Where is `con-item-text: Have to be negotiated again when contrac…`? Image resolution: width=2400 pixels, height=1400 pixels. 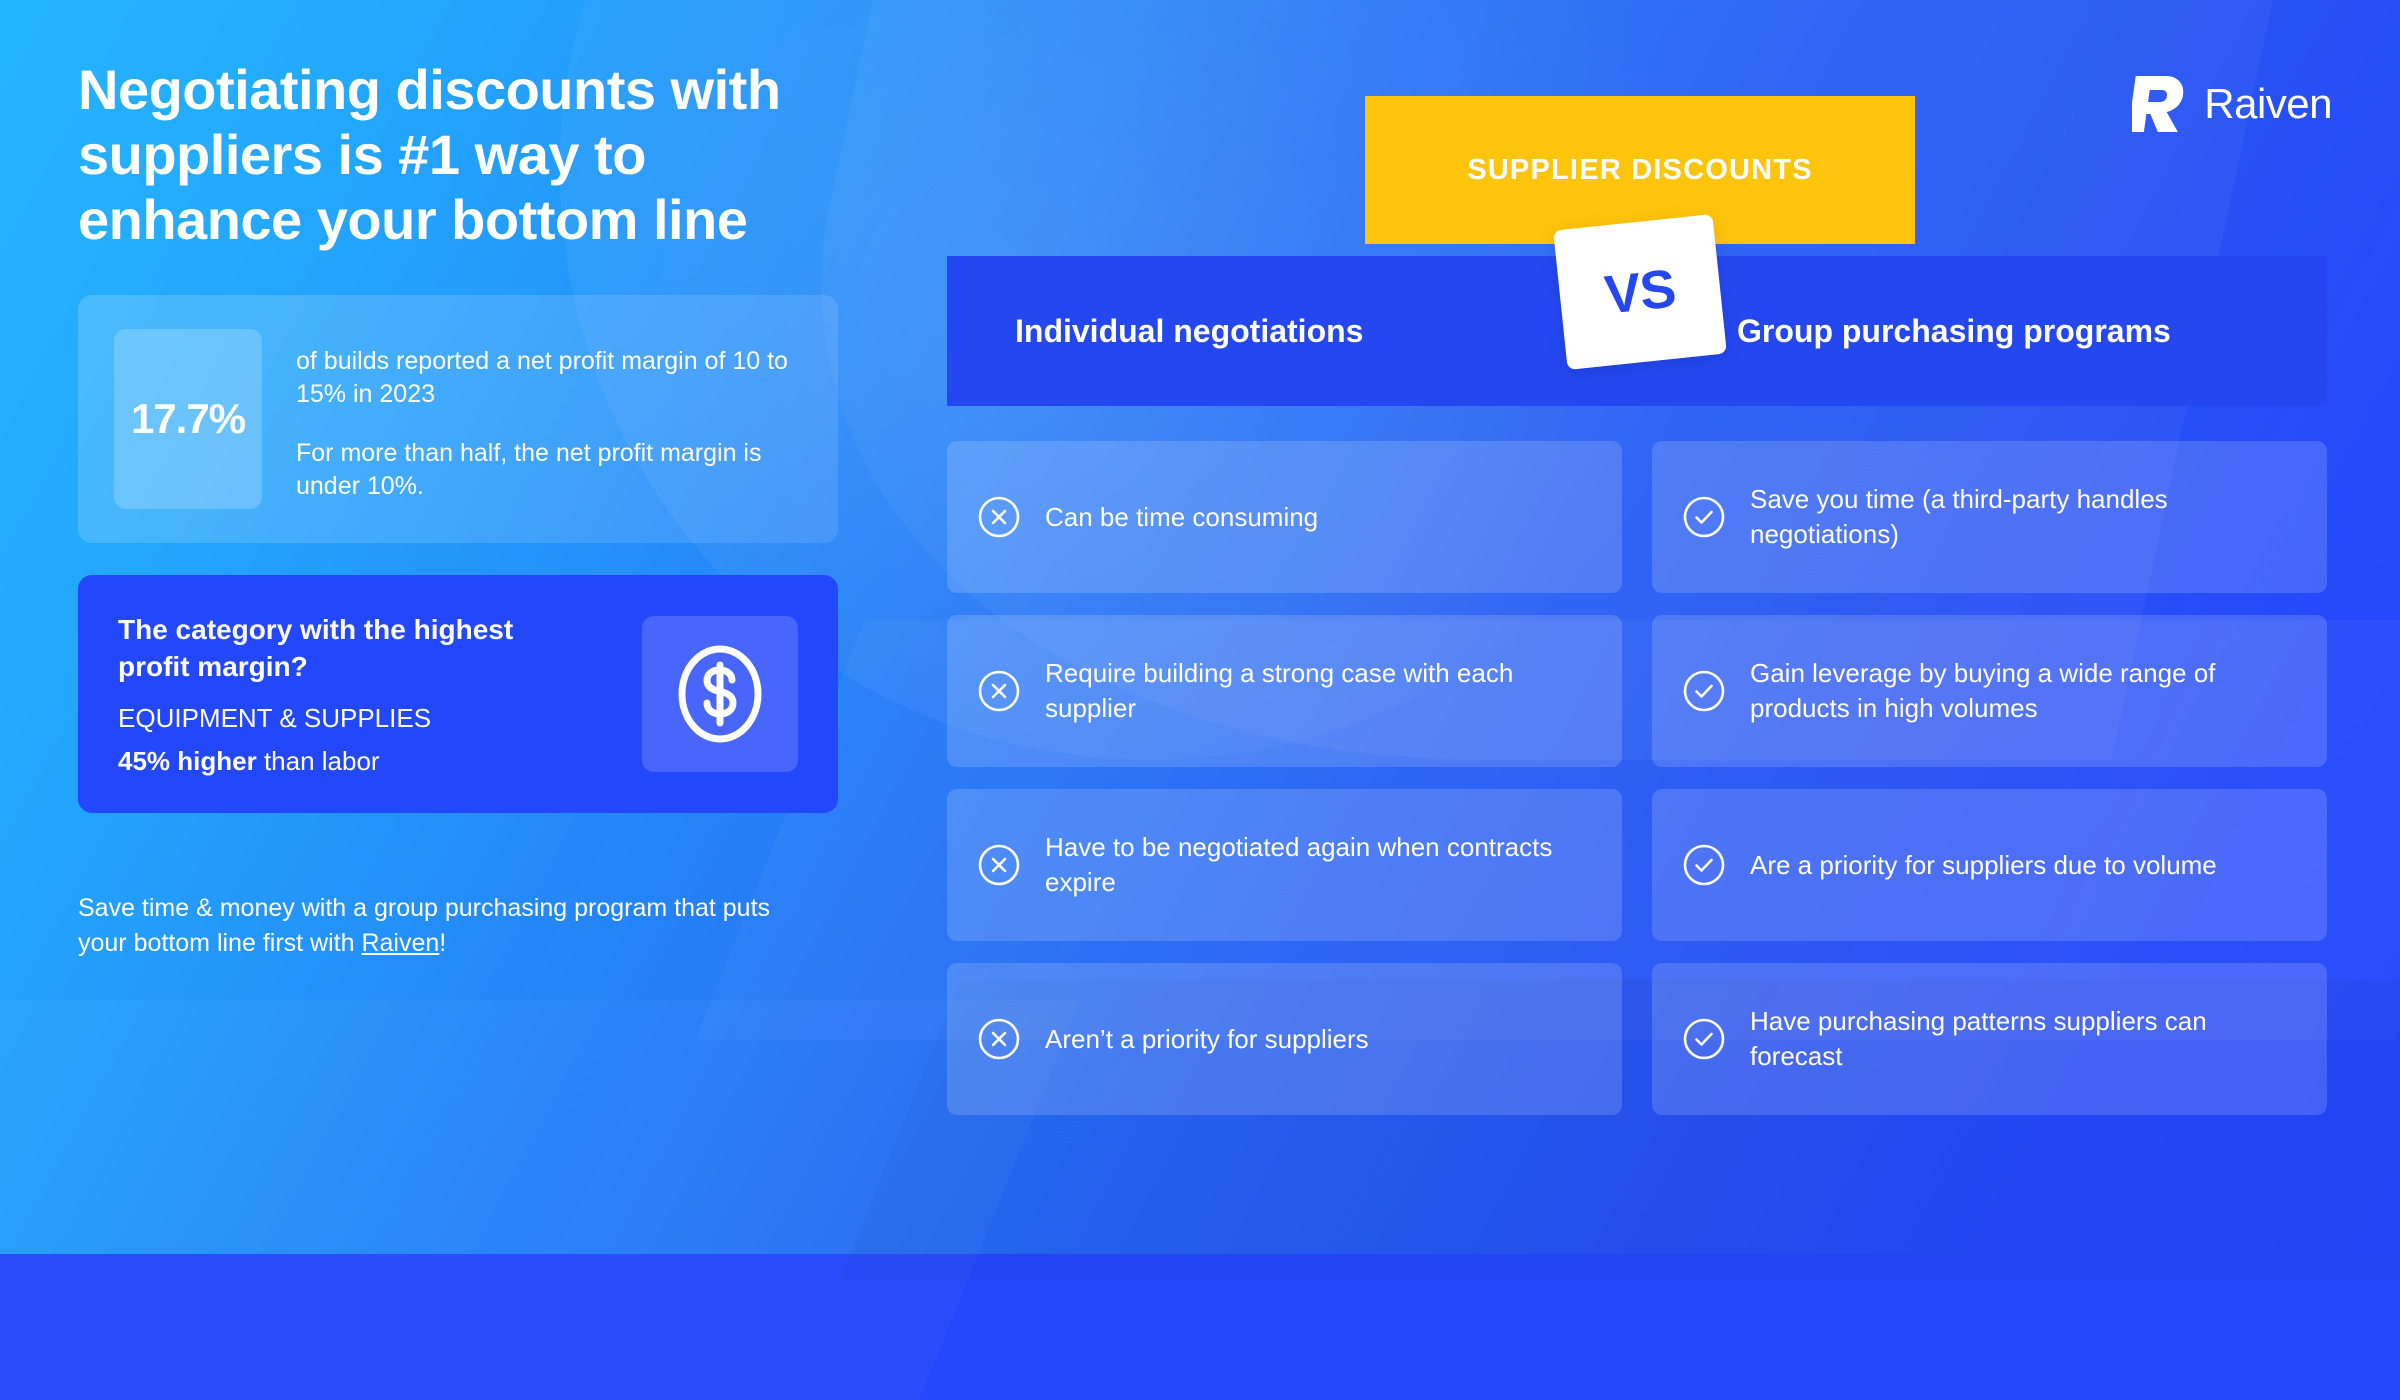 con-item-text: Have to be negotiated again when contrac… is located at coordinates (1299, 864).